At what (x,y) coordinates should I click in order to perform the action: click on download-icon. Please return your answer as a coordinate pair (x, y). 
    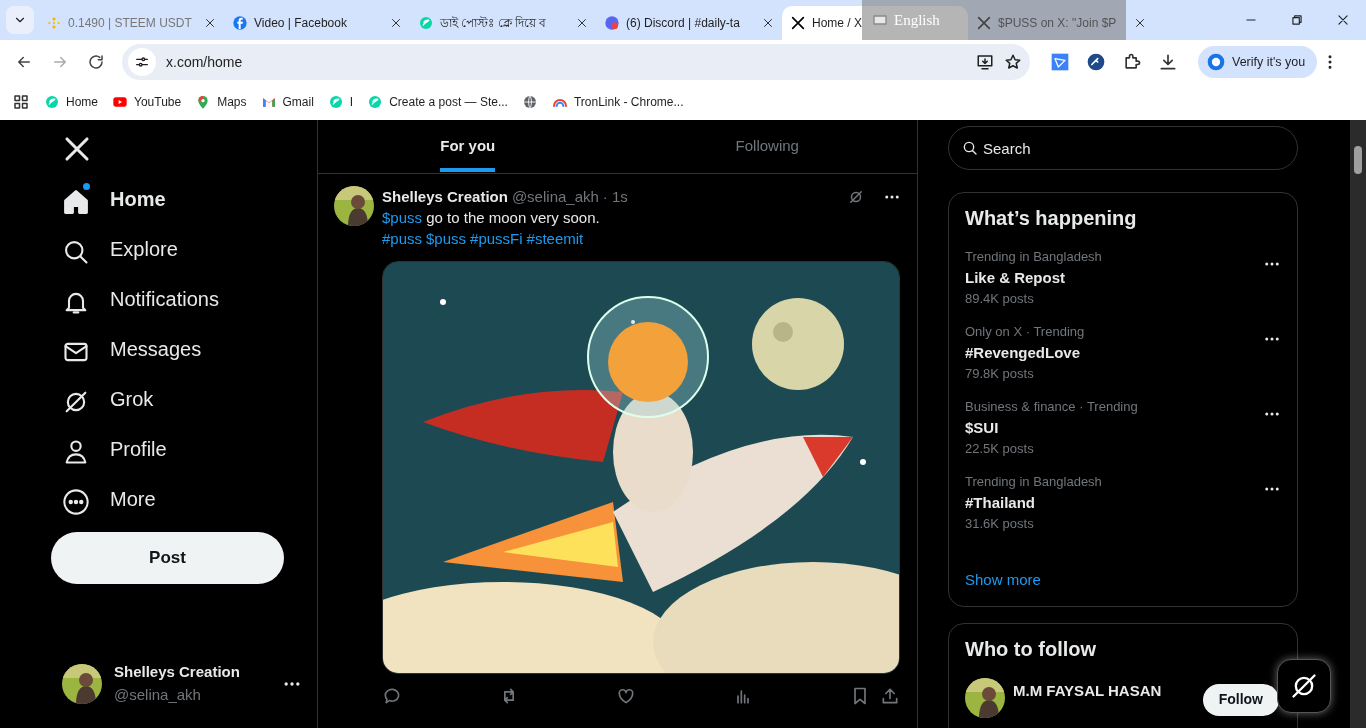
    Looking at the image, I should click on (1168, 62).